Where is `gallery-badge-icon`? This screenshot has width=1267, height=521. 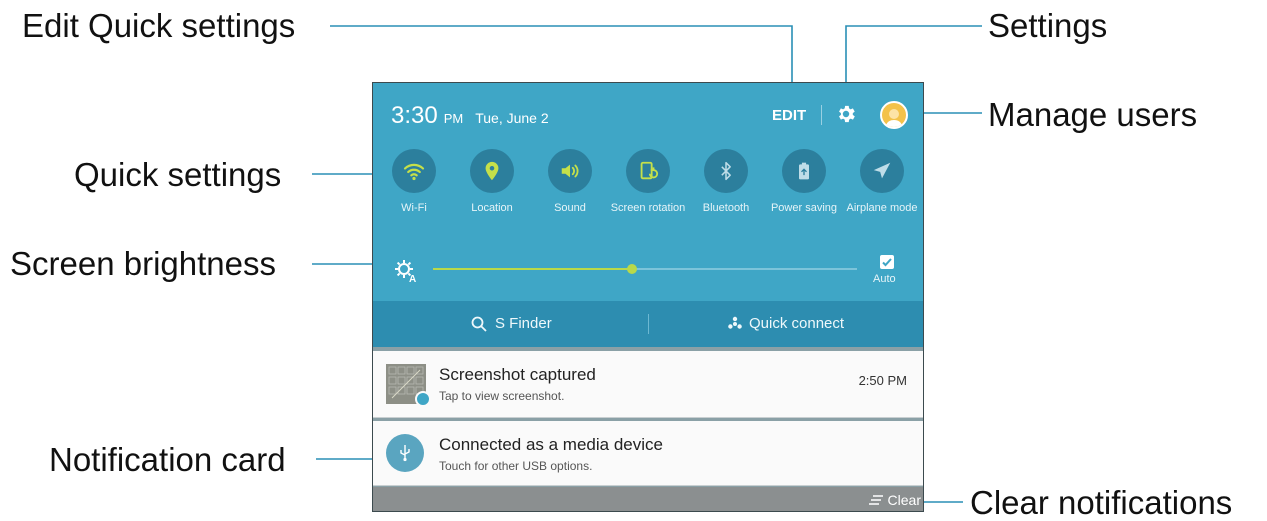
gallery-badge-icon is located at coordinates (423, 399).